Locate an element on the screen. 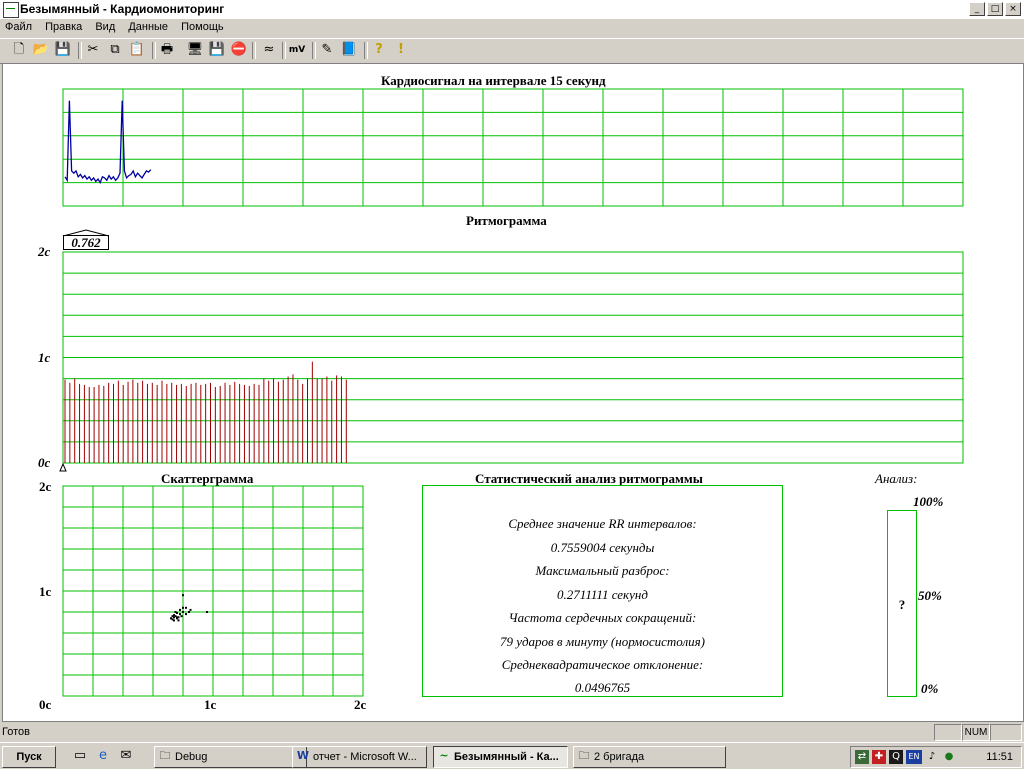 Image resolution: width=1024 pixels, height=769 pixels. show-desktop-icon: ▭ is located at coordinates (80, 756).